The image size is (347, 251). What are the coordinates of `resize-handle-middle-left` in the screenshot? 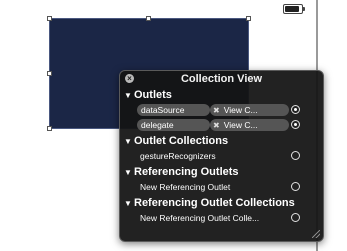 It's located at (49, 73).